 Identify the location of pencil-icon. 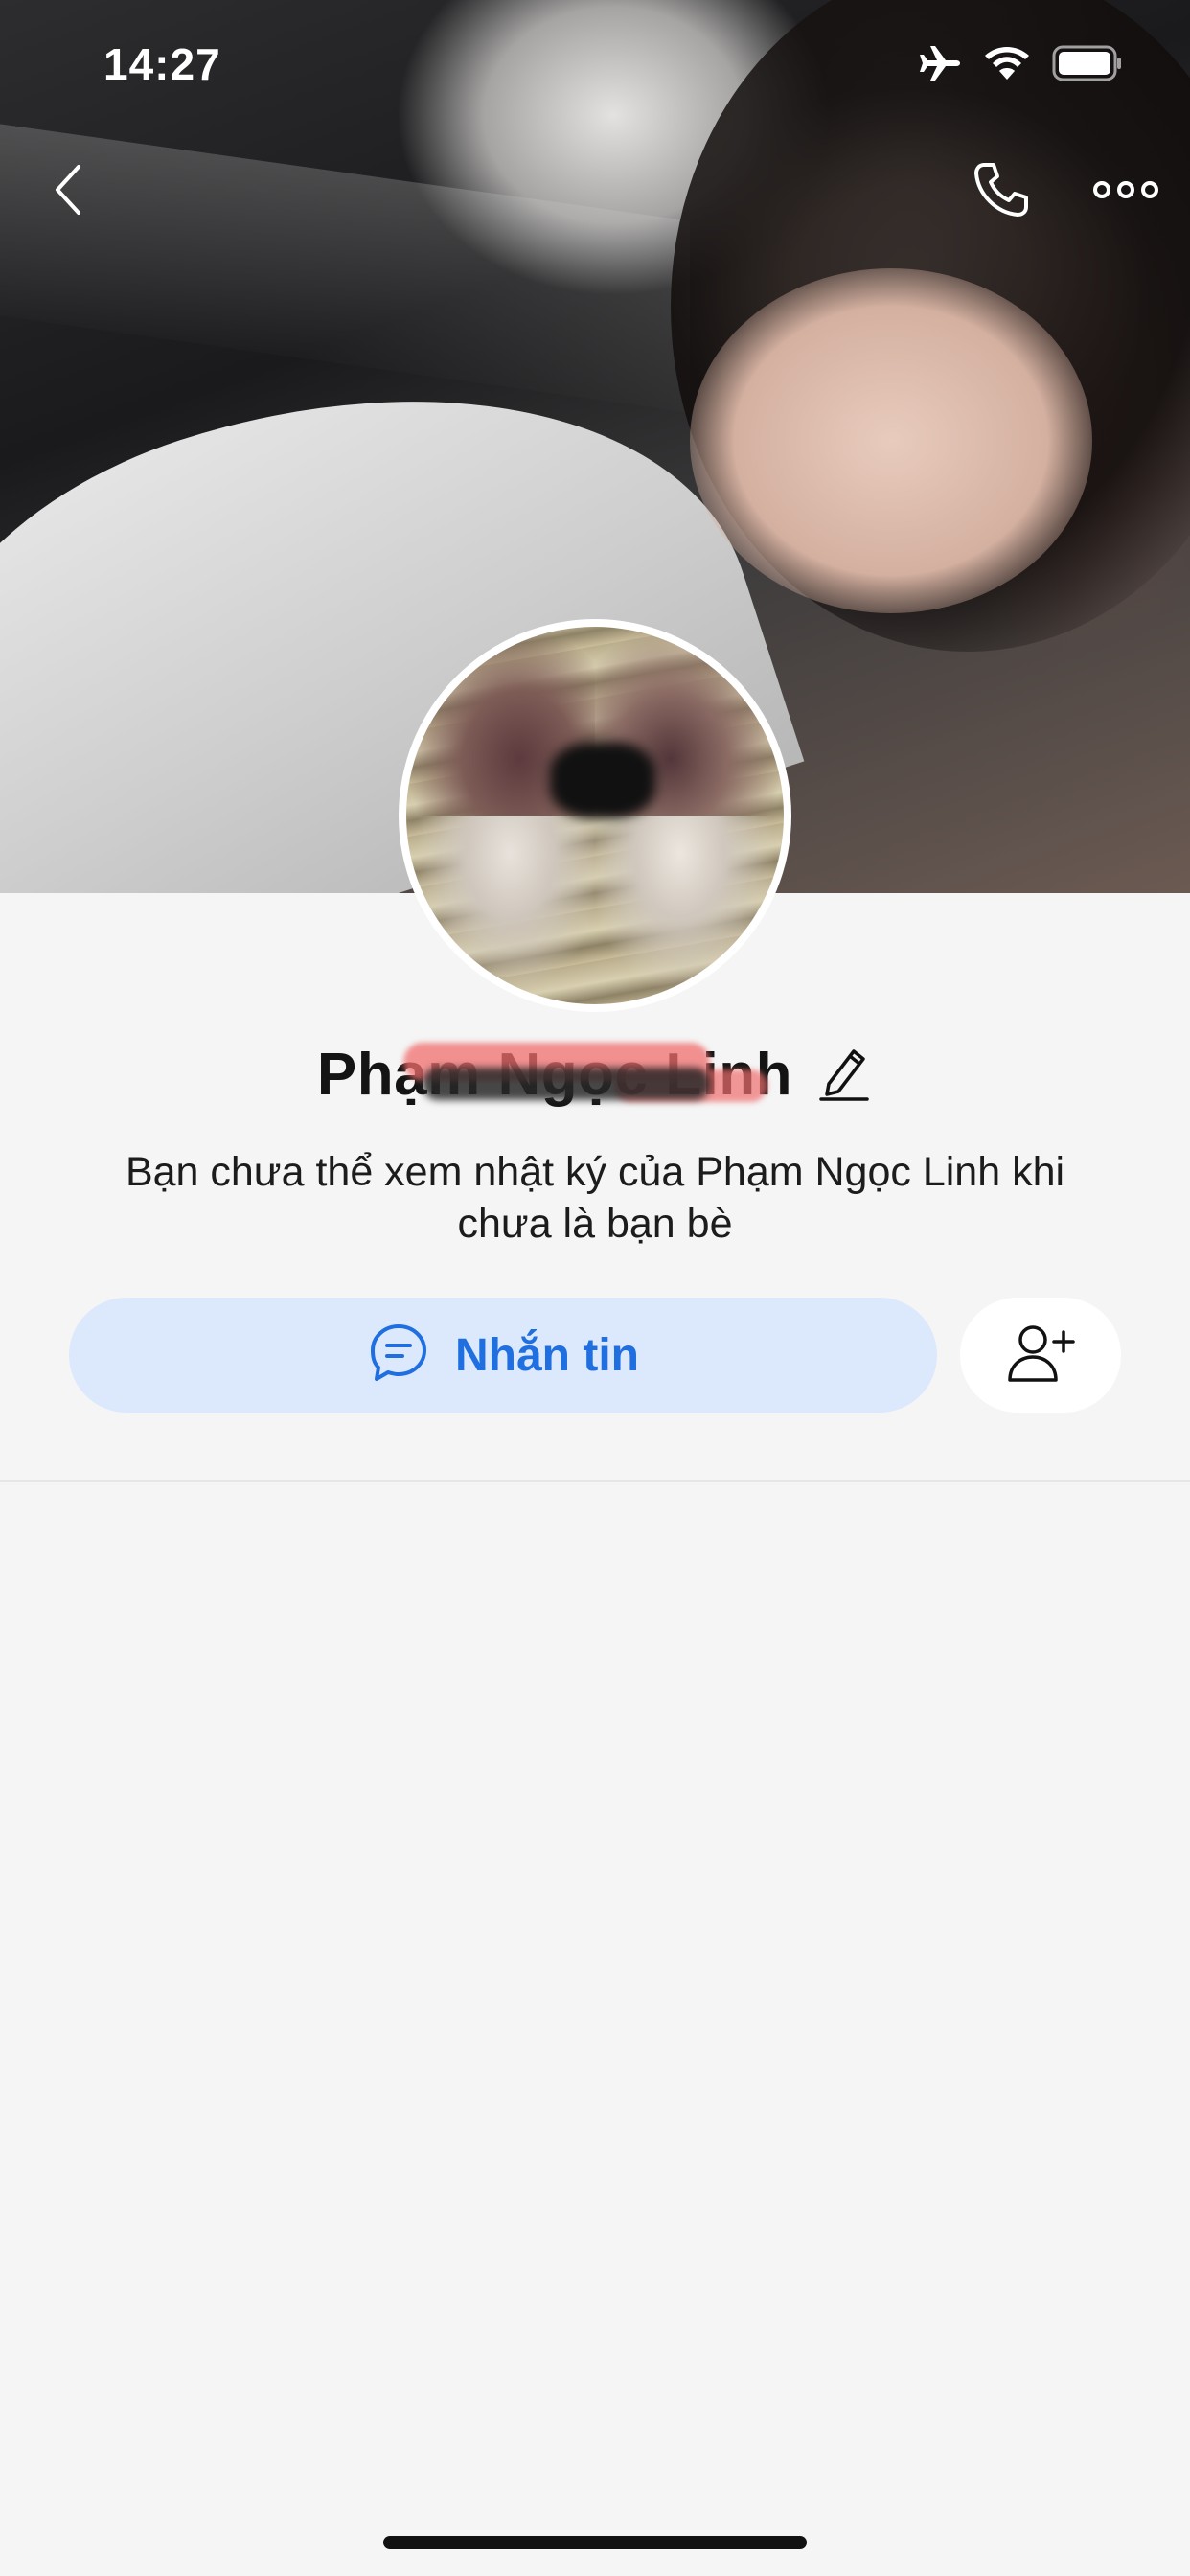
(844, 1075).